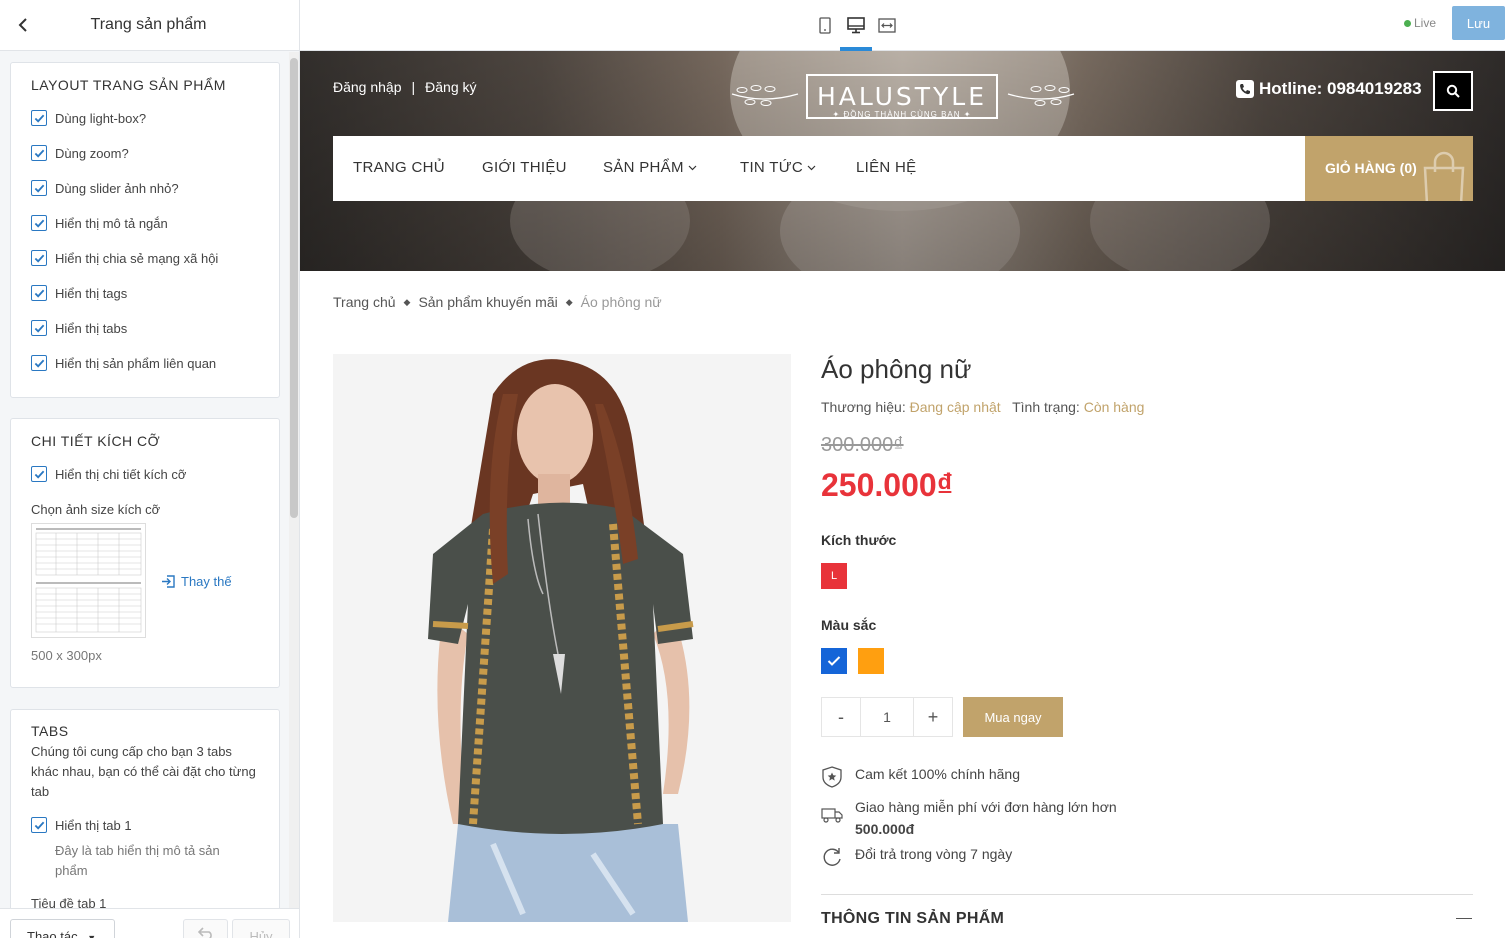 This screenshot has width=1505, height=938. Describe the element at coordinates (650, 167) in the screenshot. I see `nav-products: SẢN PHẨM` at that location.